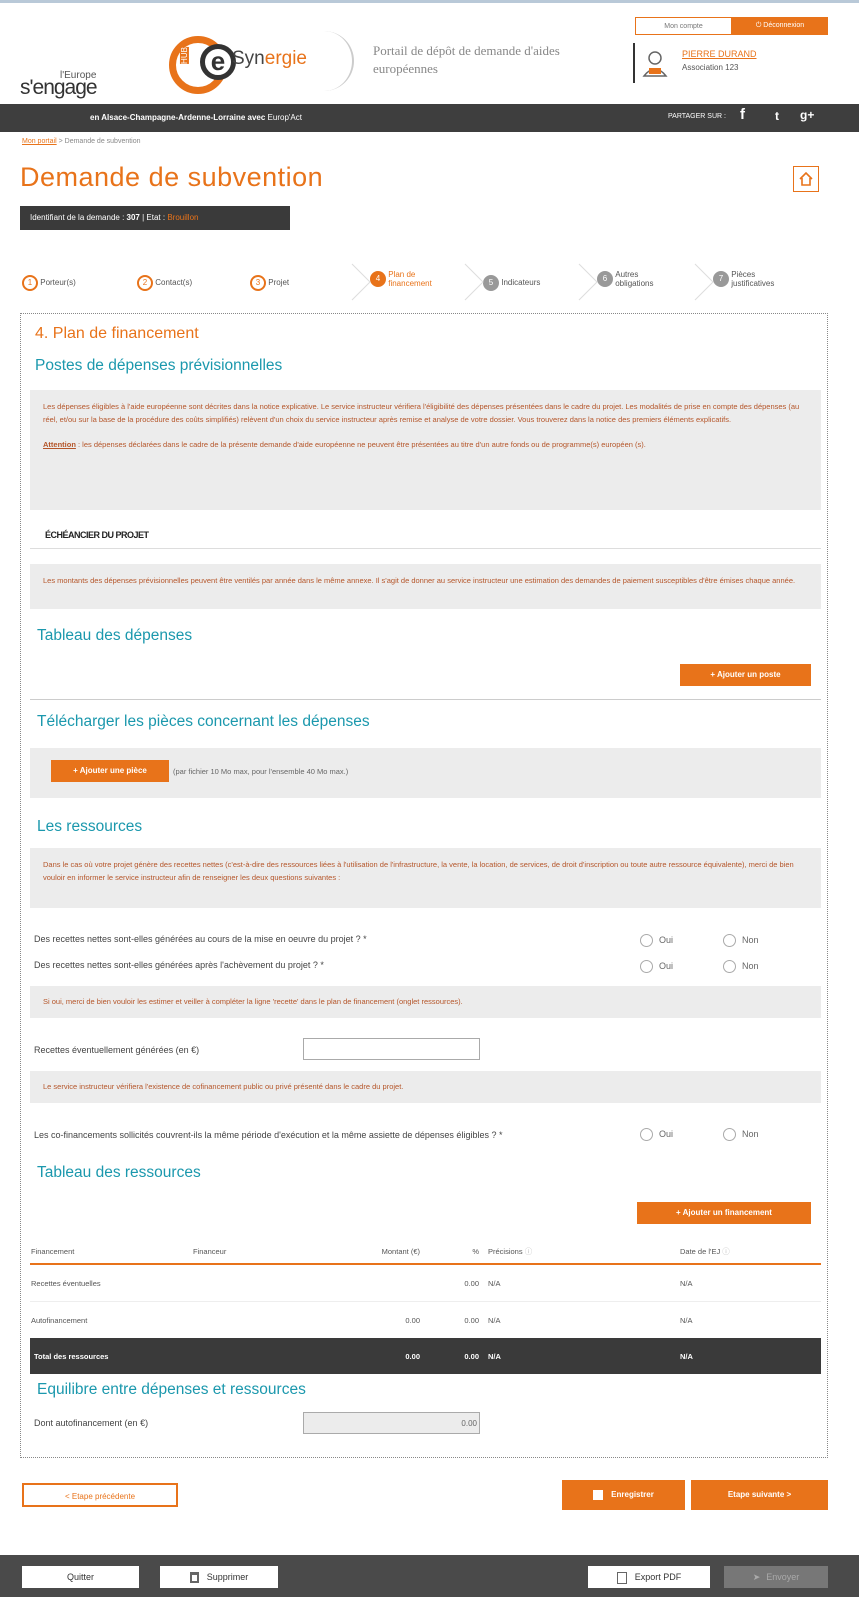 Image resolution: width=859 pixels, height=1597 pixels. What do you see at coordinates (100, 1495) in the screenshot?
I see `previous-step-button: < Etape précédente` at bounding box center [100, 1495].